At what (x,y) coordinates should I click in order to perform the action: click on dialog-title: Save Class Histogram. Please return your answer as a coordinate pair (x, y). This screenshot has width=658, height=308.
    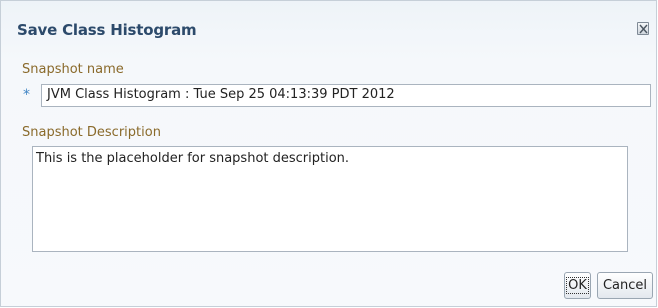
    Looking at the image, I should click on (107, 30).